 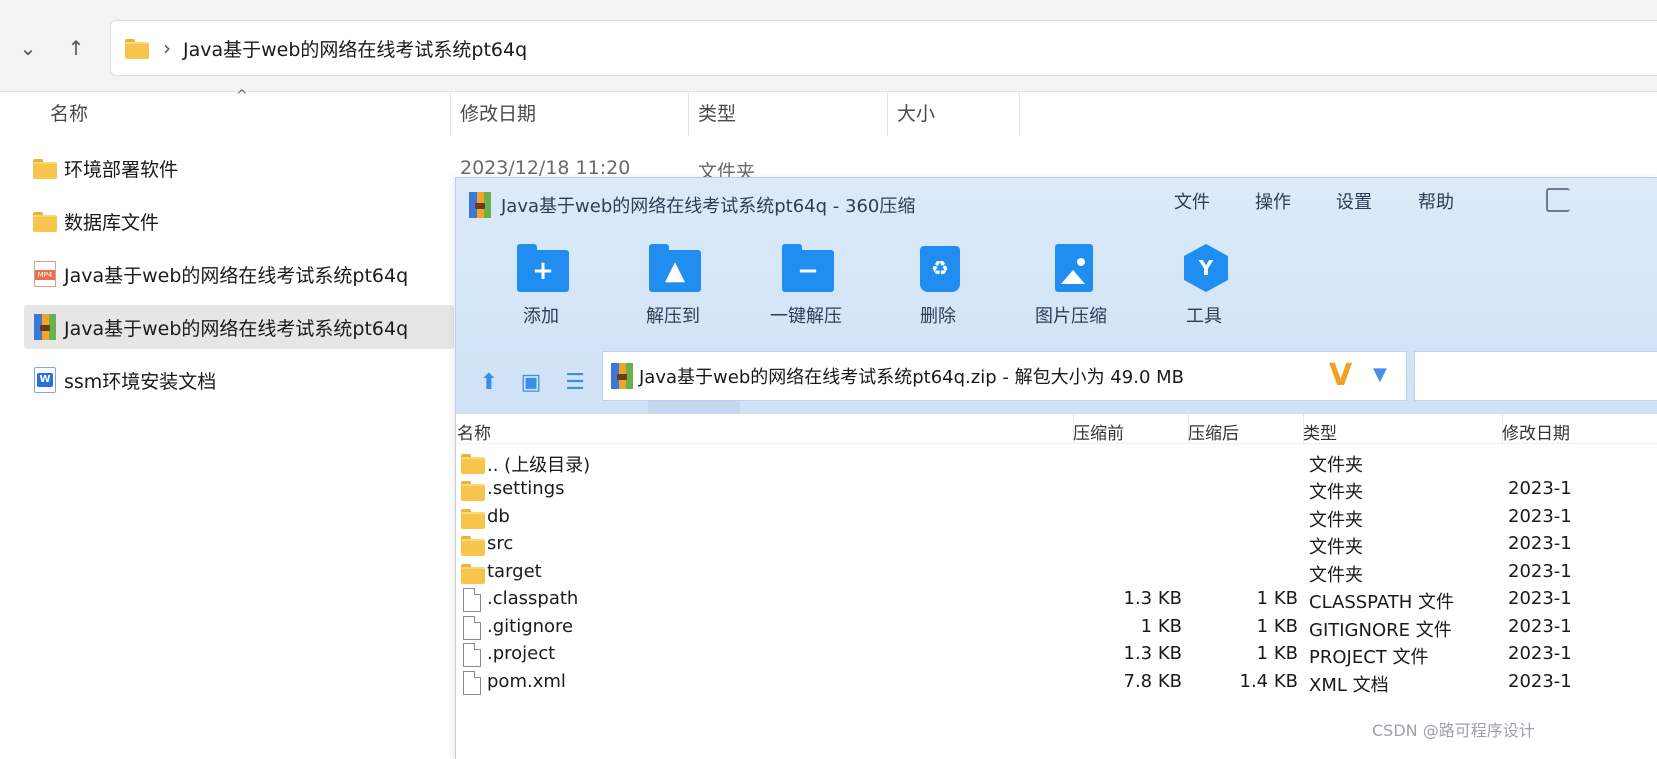 What do you see at coordinates (541, 316) in the screenshot?
I see `add-button-label: 添加` at bounding box center [541, 316].